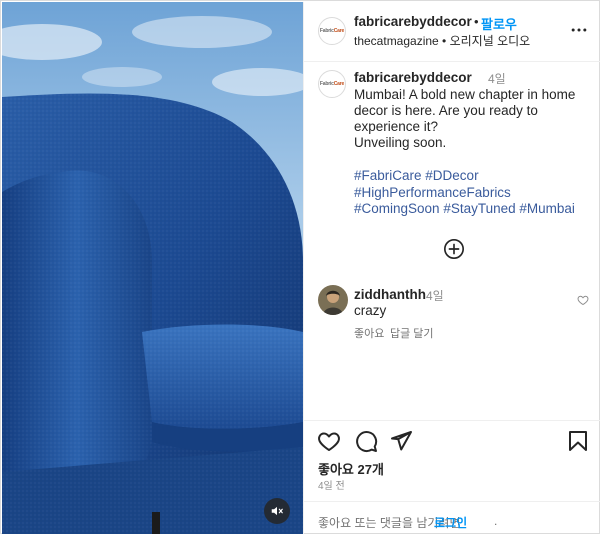 This screenshot has height=535, width=600. I want to click on bookmark-icon, so click(578, 441).